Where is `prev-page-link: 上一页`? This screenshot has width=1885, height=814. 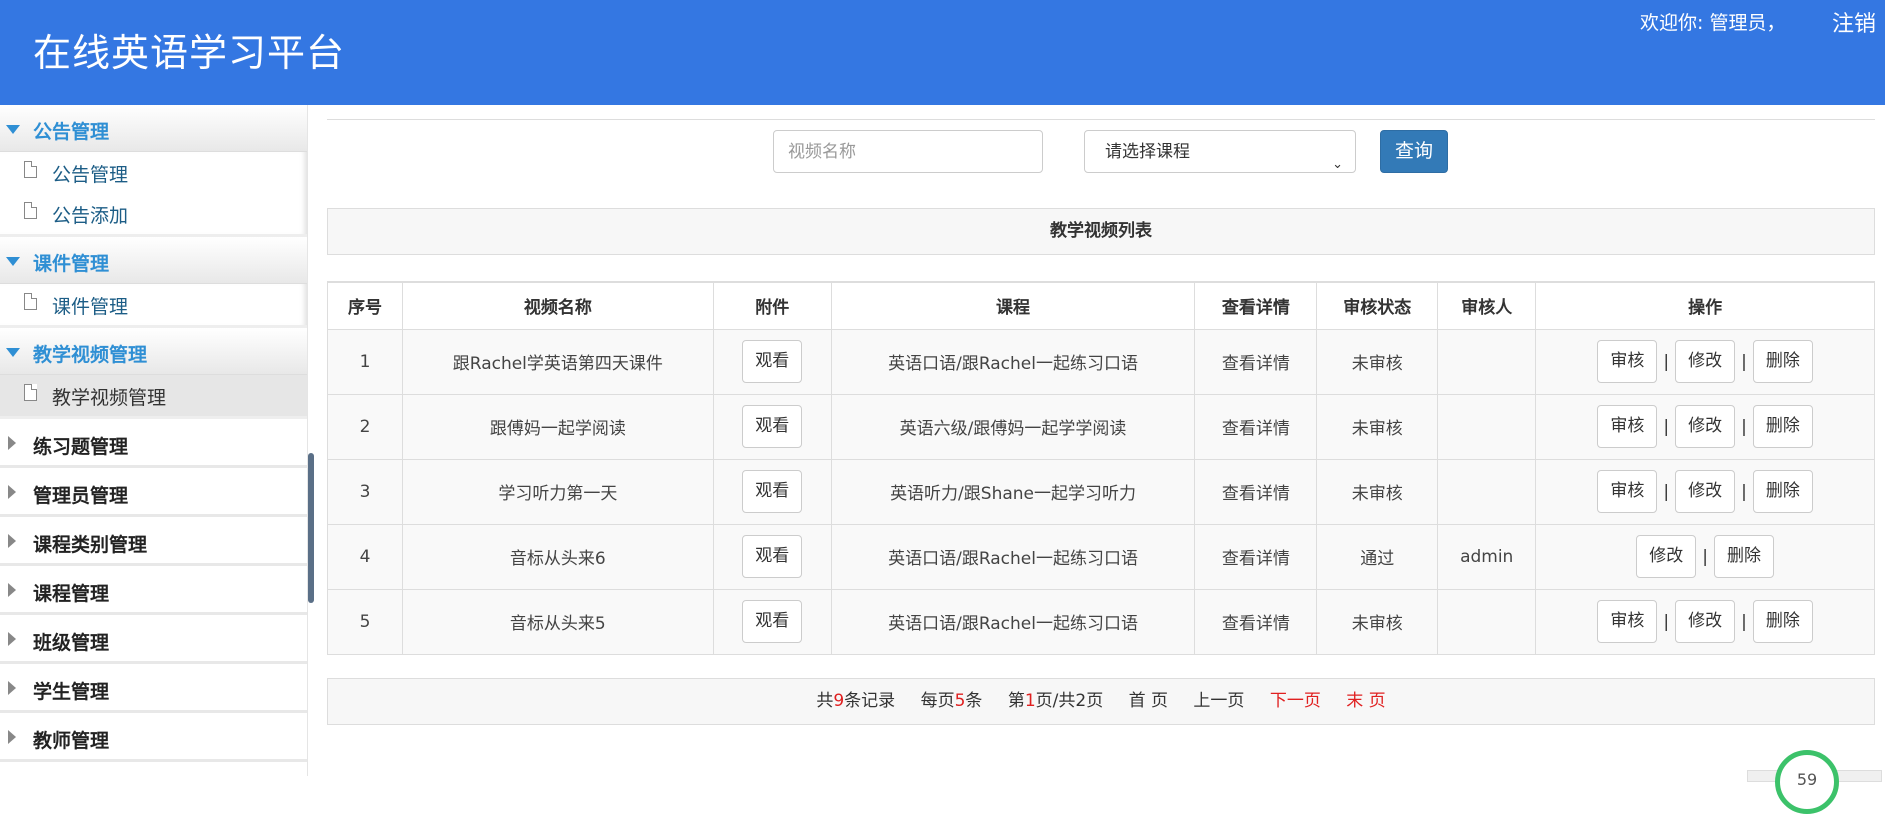 prev-page-link: 上一页 is located at coordinates (1218, 701).